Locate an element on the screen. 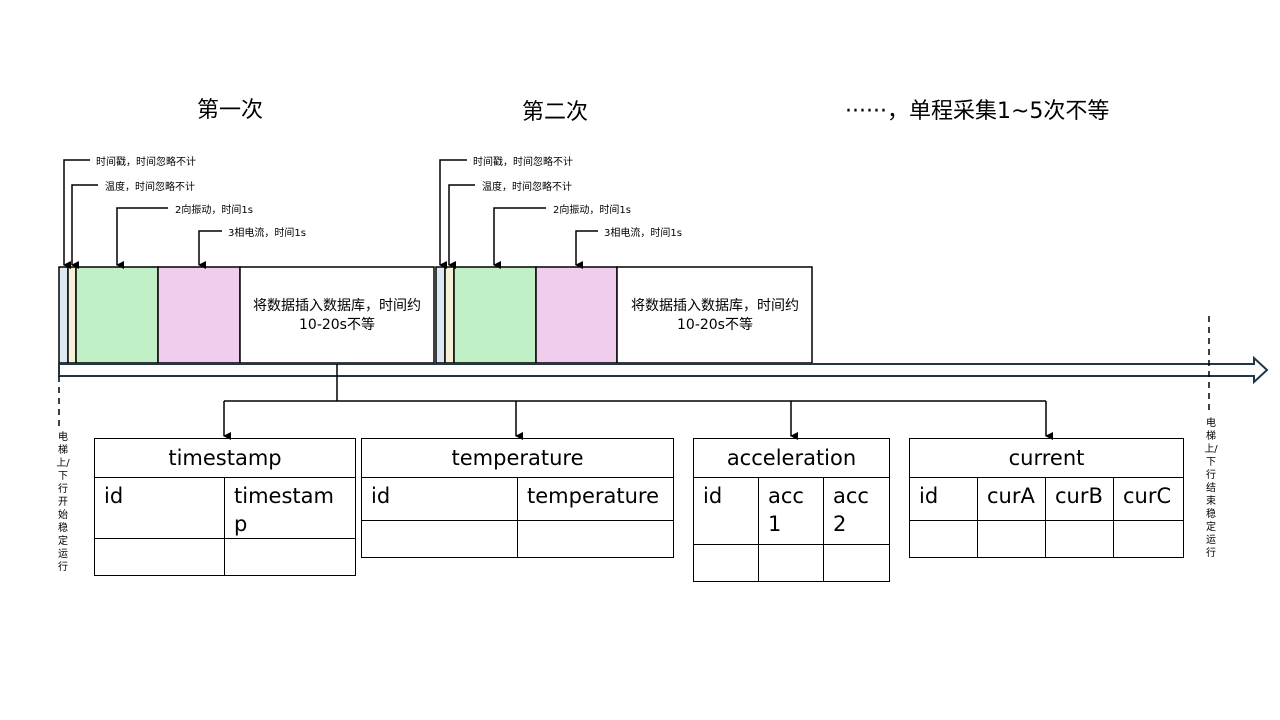 The width and height of the screenshot is (1280, 720). table-name: temperature is located at coordinates (517, 458).